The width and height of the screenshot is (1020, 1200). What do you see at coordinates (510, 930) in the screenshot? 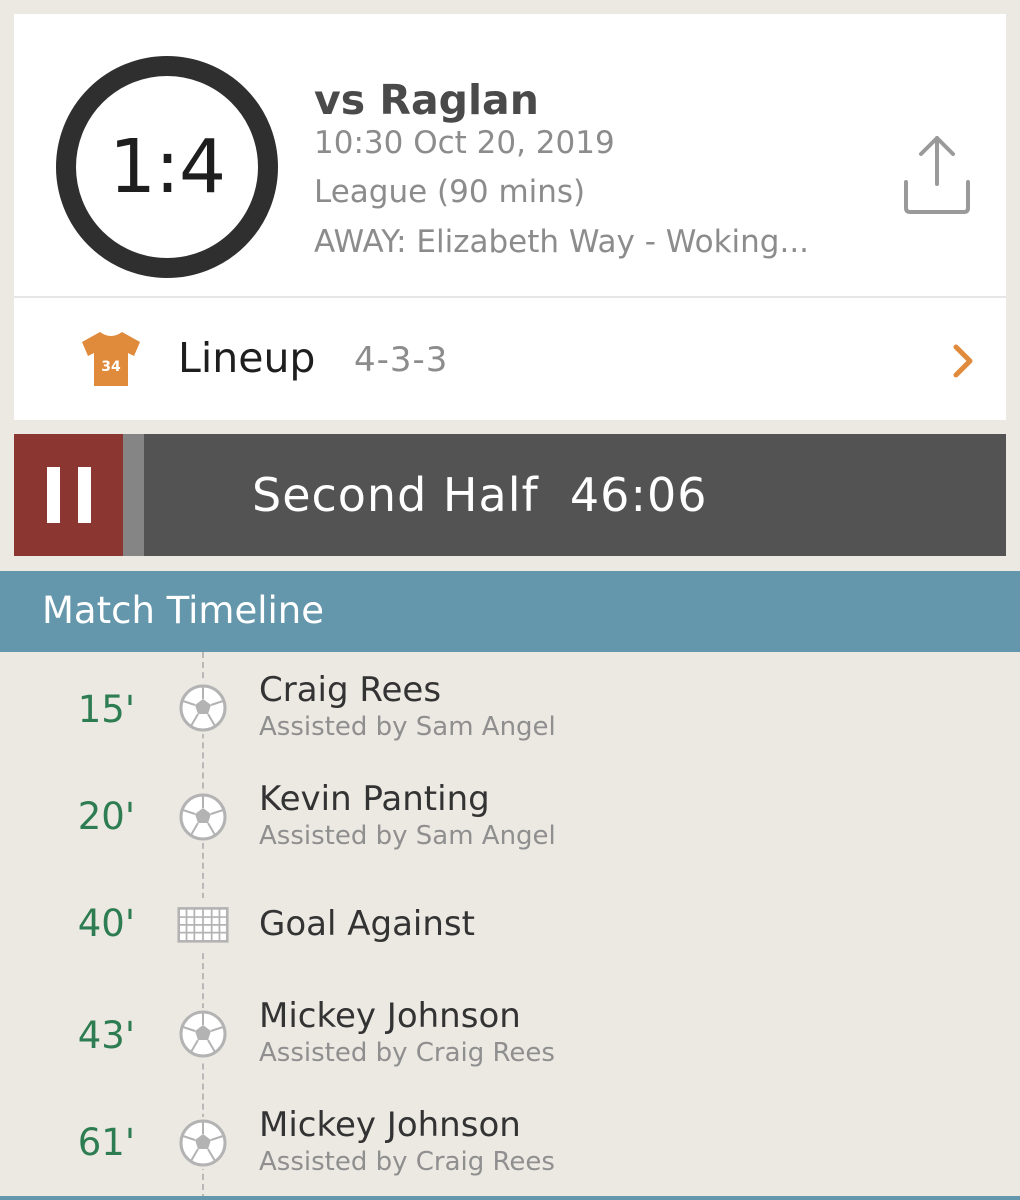
I see `timeline-event: 40' Goal Against` at bounding box center [510, 930].